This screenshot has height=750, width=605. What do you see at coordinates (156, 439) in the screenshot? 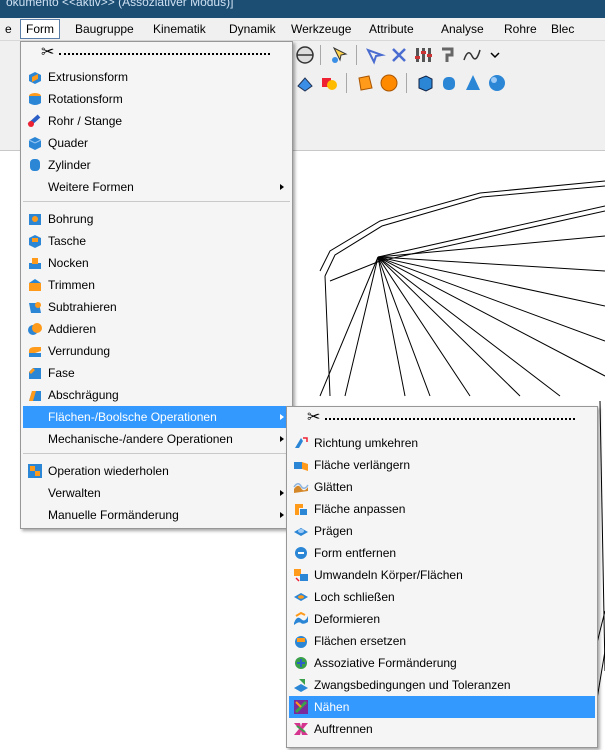
I see `menu-item-mechanische-andere-operationen: Mechanische-/andere Operationen` at bounding box center [156, 439].